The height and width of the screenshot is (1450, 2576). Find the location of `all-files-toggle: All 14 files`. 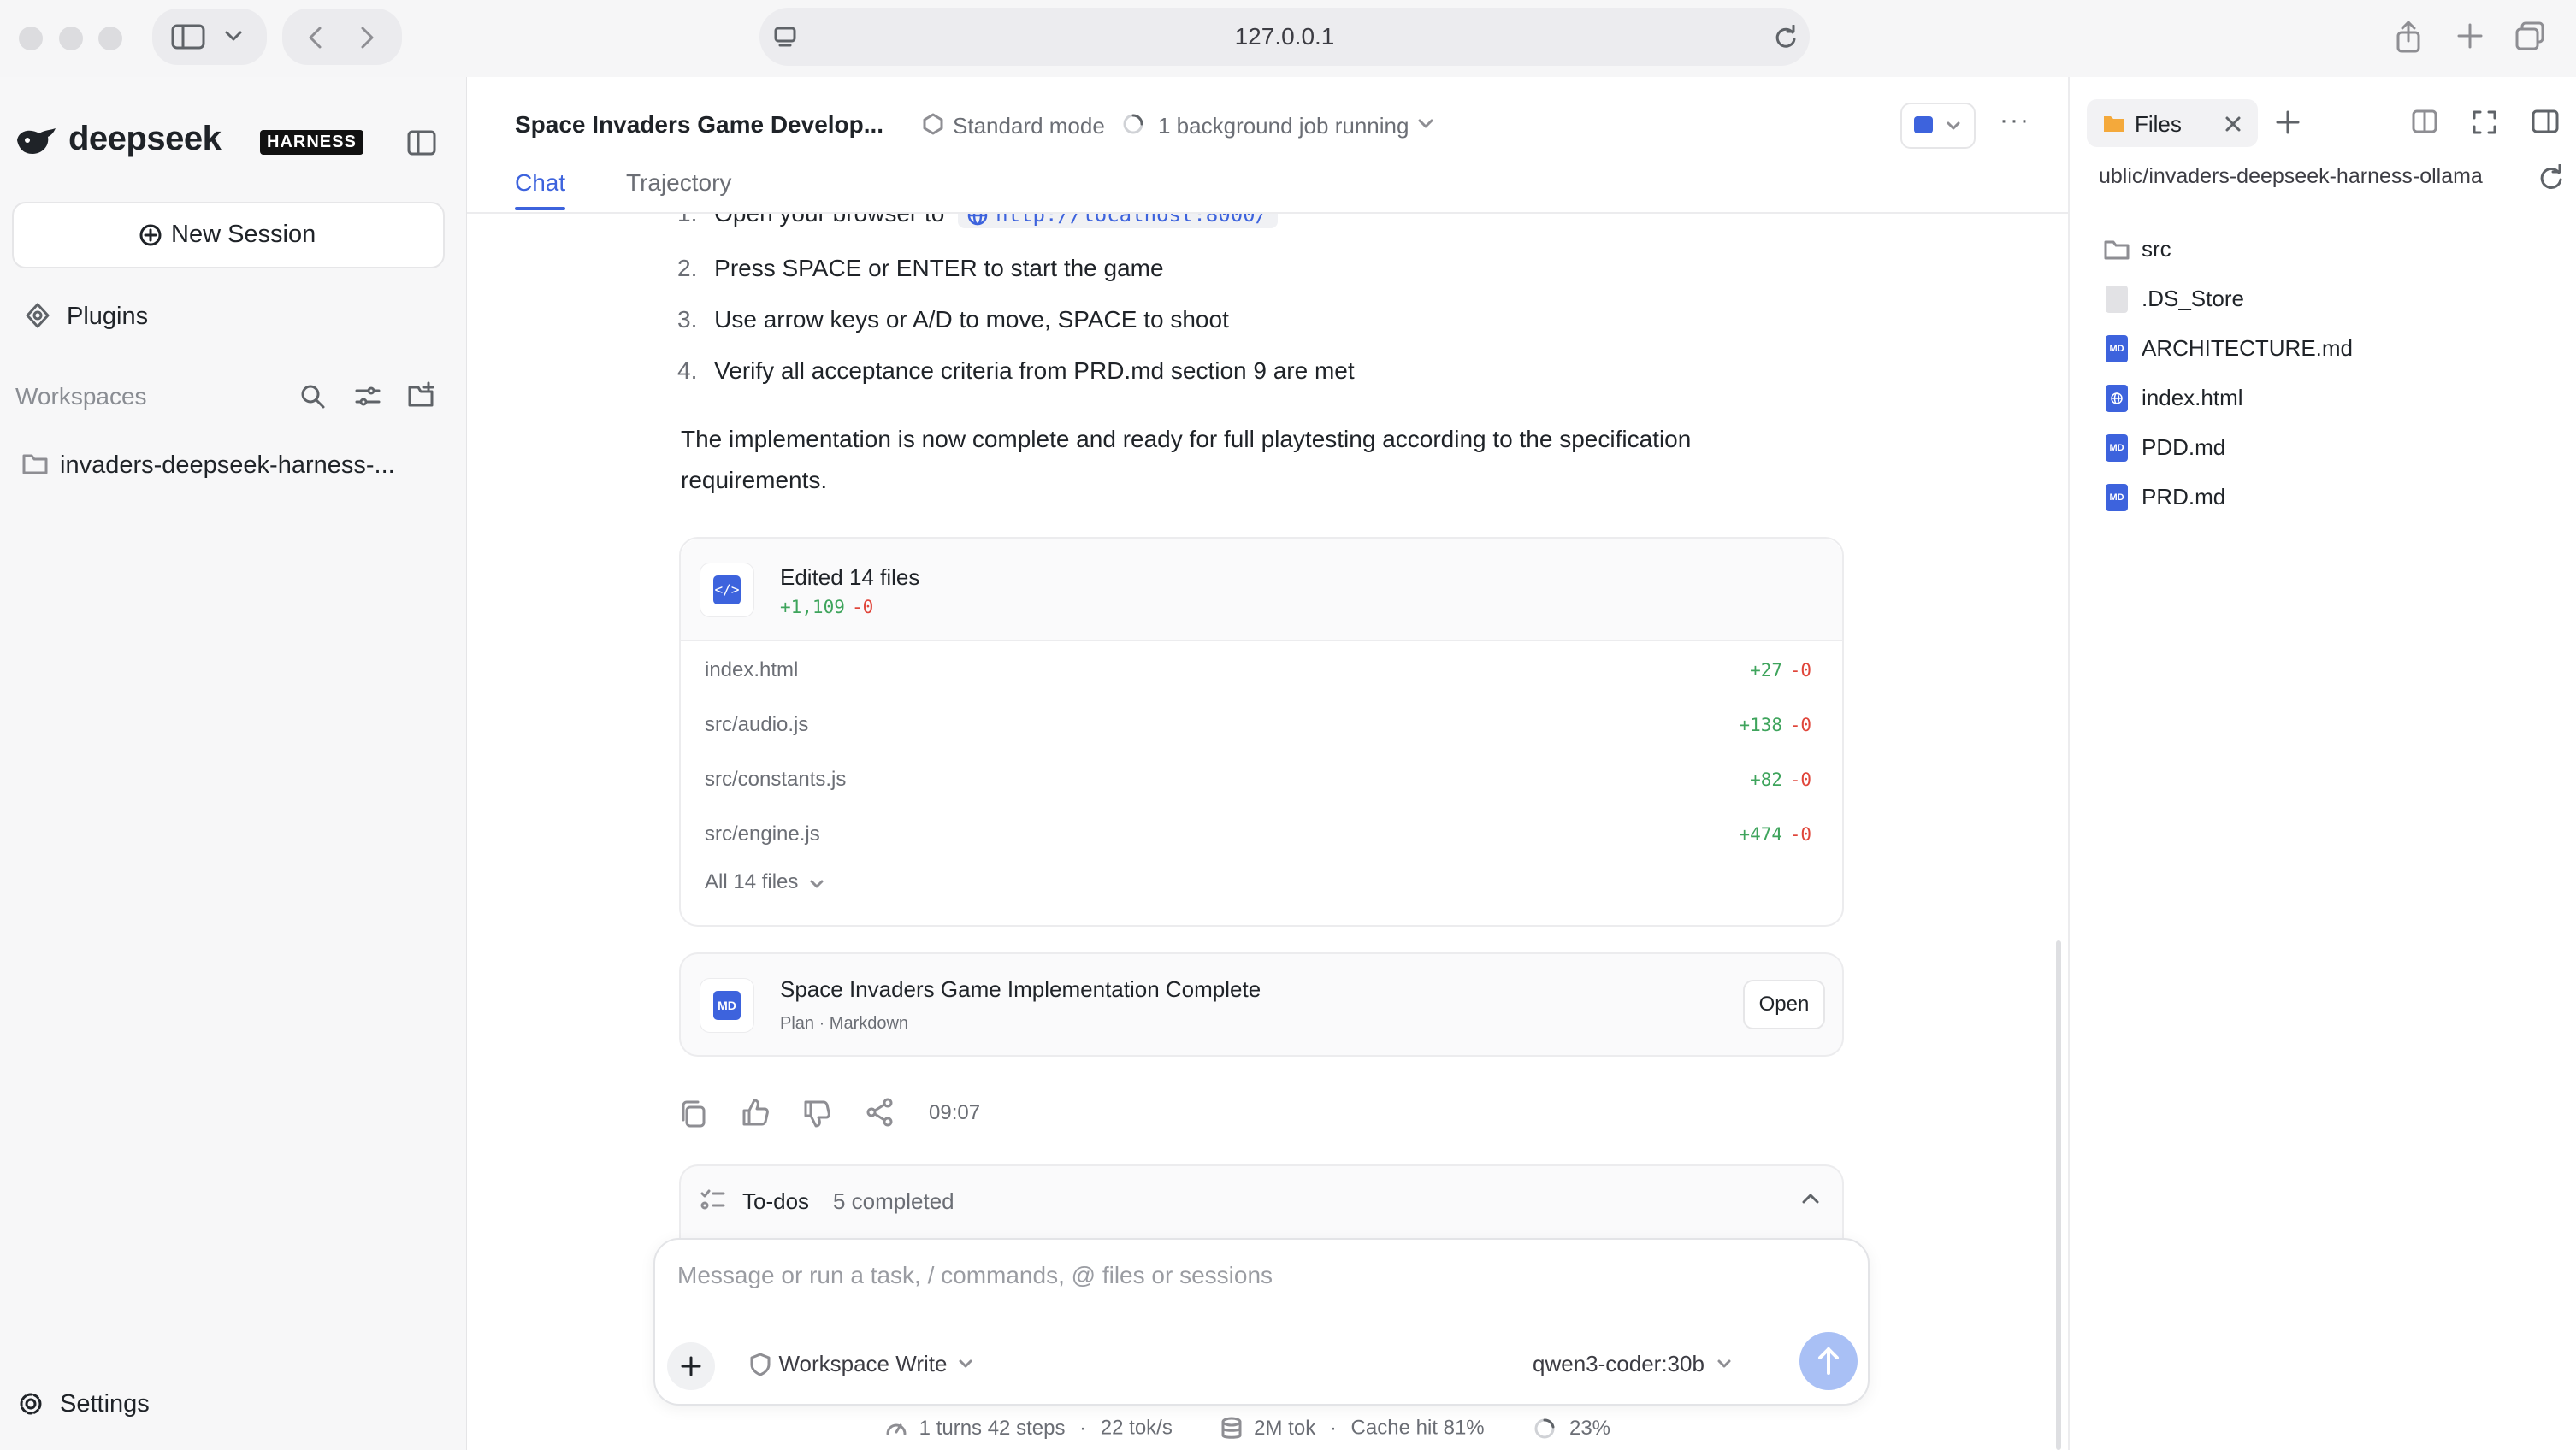

all-files-toggle: All 14 files is located at coordinates (764, 888).